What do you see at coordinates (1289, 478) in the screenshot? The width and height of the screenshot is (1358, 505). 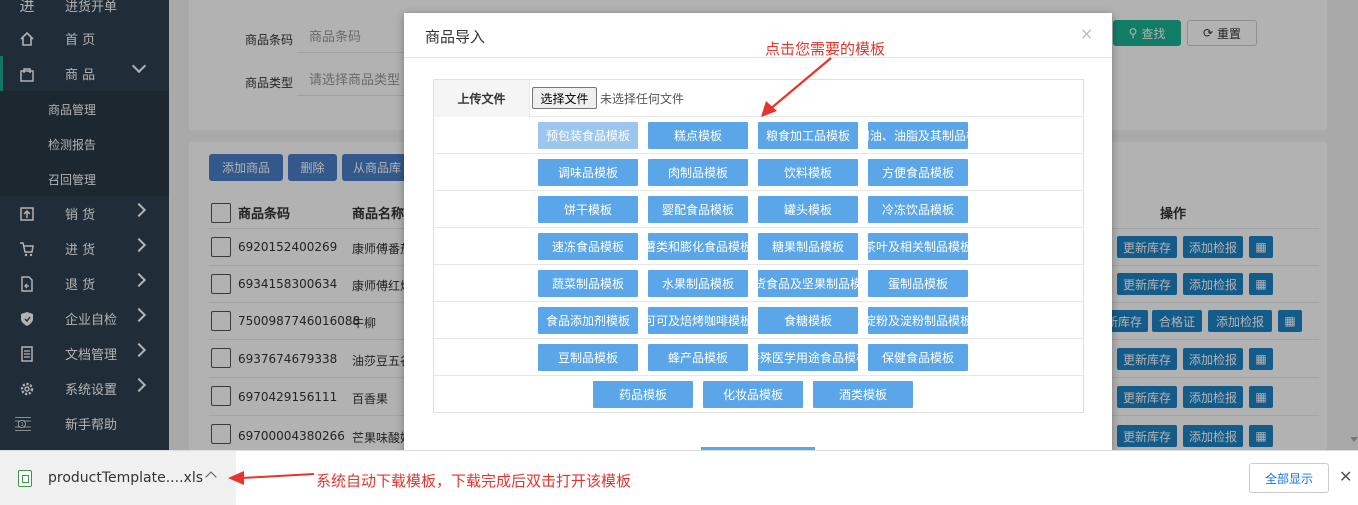 I see `show-all-button: 全部显示` at bounding box center [1289, 478].